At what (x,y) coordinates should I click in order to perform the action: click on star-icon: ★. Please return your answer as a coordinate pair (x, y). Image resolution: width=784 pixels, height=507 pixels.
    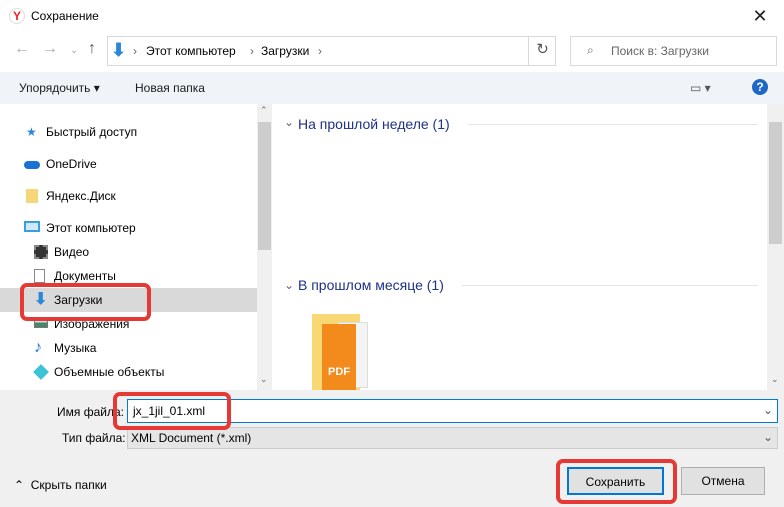
    Looking at the image, I should click on (31, 132).